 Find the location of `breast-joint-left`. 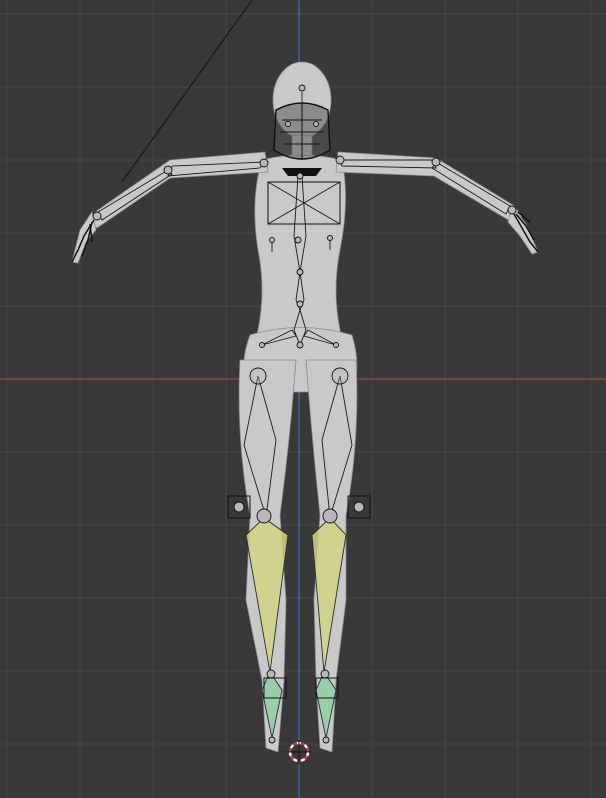

breast-joint-left is located at coordinates (272, 240).